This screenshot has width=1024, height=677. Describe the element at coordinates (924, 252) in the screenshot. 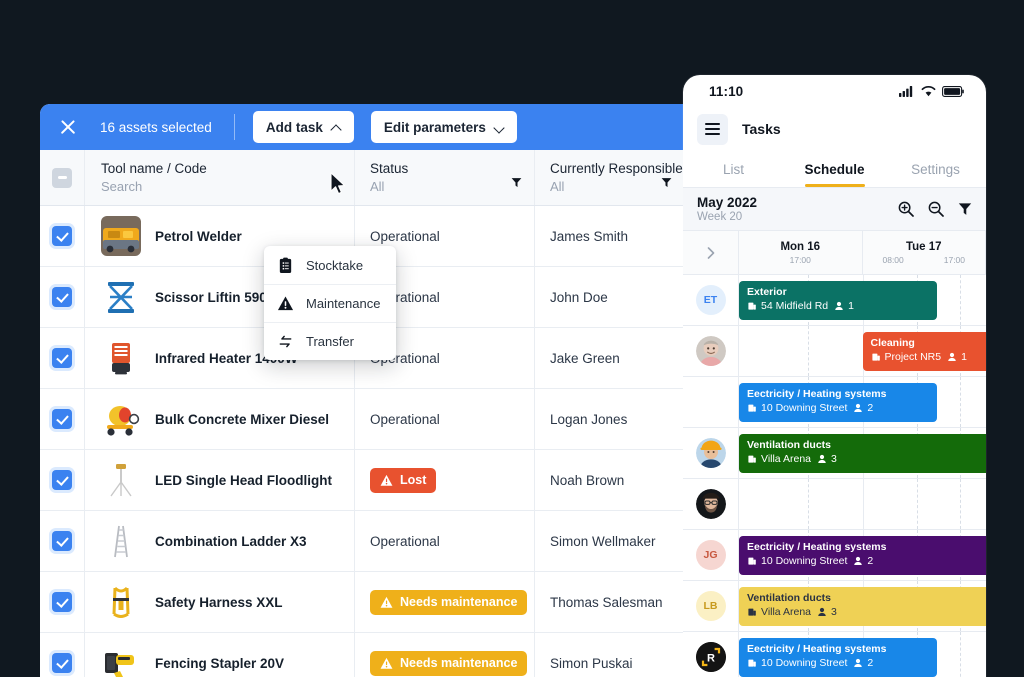

I see `day-column-tue: Tue 17 08:00 17:00` at that location.